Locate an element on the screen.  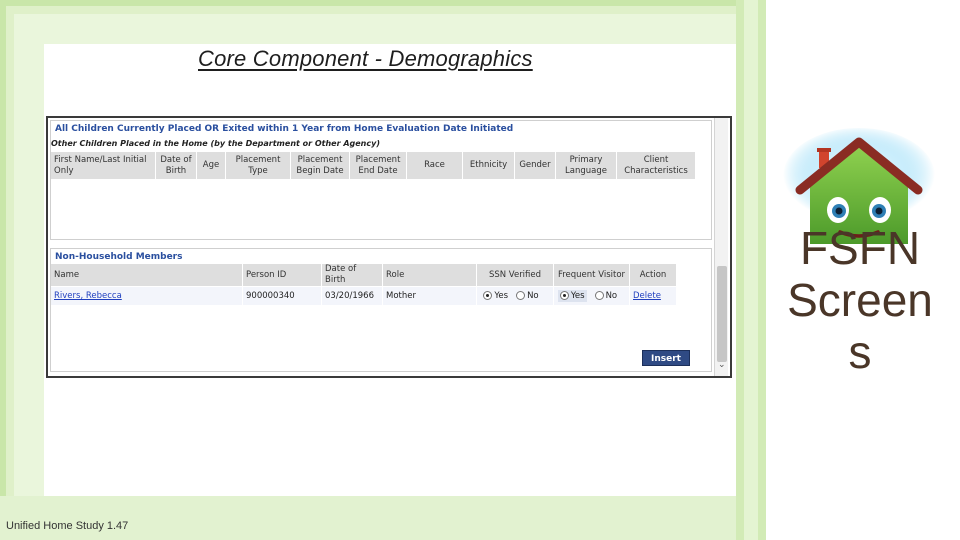
col-action: Action is located at coordinates (653, 275).